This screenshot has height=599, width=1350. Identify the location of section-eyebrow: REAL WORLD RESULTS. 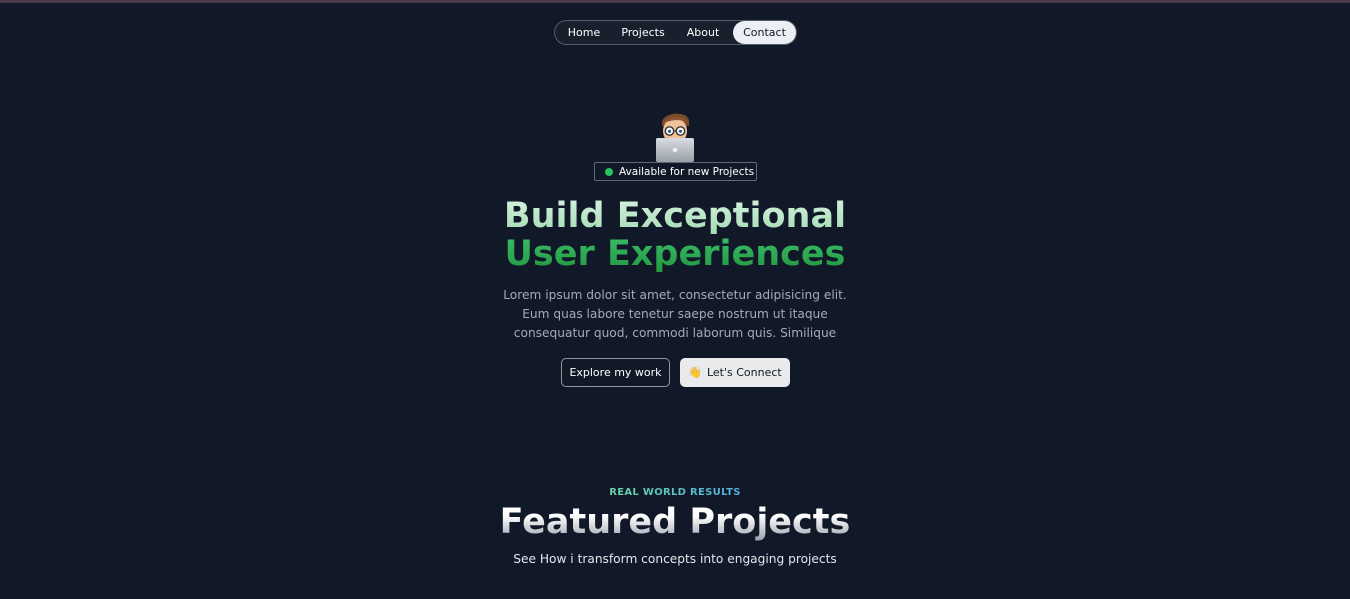
(675, 492).